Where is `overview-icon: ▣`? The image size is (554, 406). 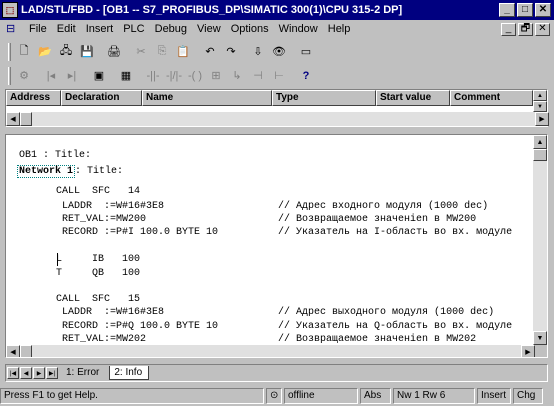
overview-icon: ▣ is located at coordinates (99, 75).